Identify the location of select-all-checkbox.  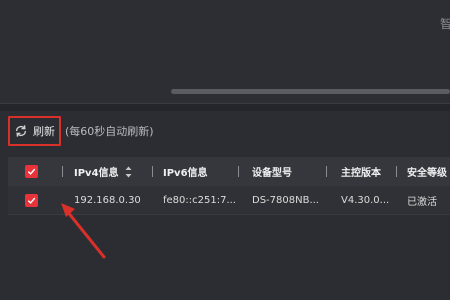
(31, 171).